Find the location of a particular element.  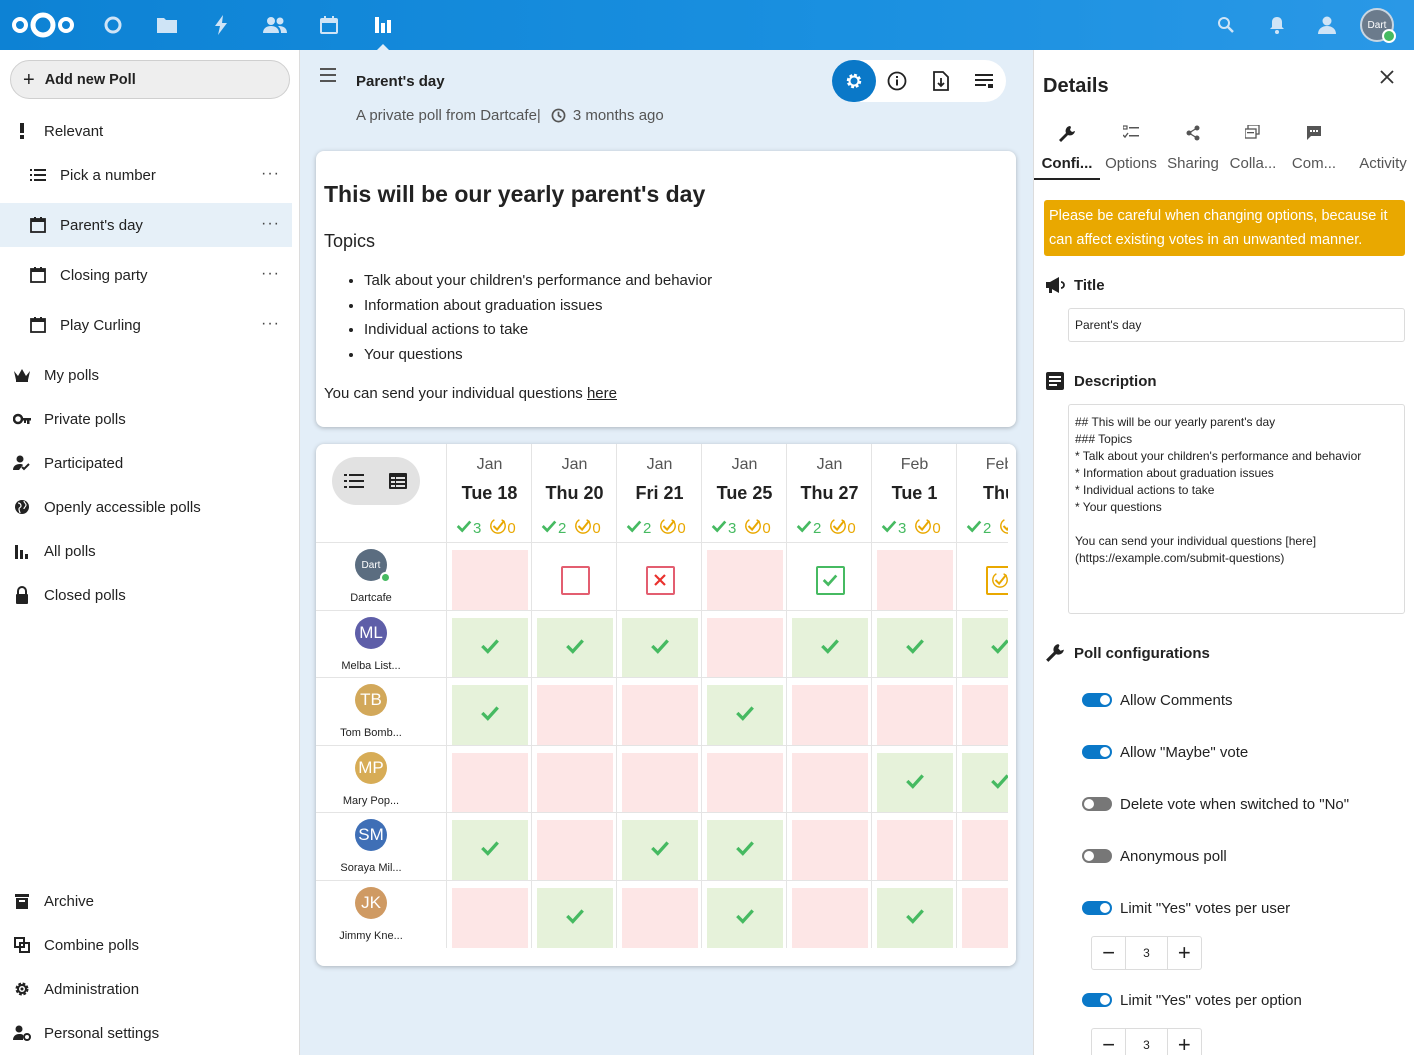

poll-settings-button is located at coordinates (854, 81).